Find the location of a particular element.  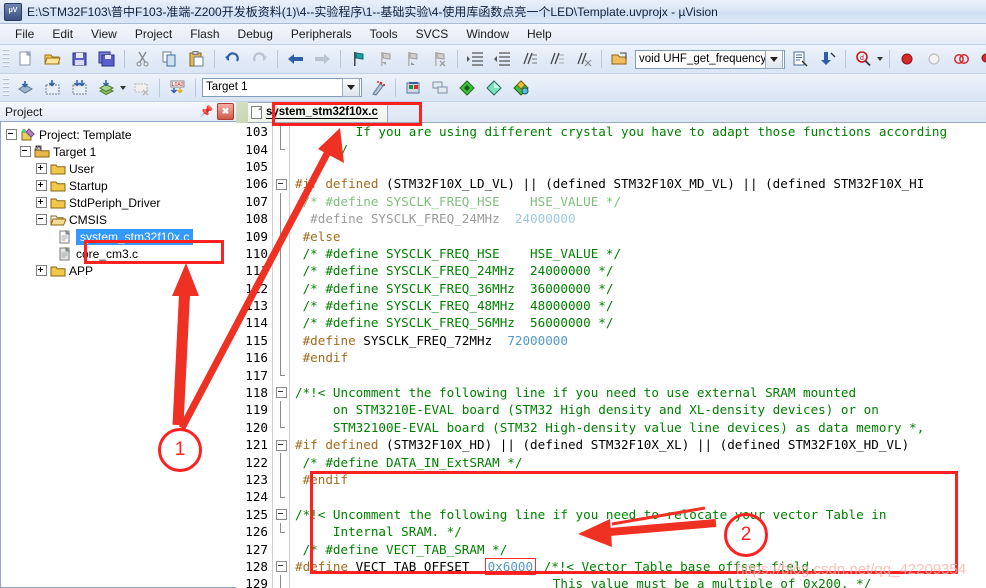

menu-flash: Flash is located at coordinates (204, 34).